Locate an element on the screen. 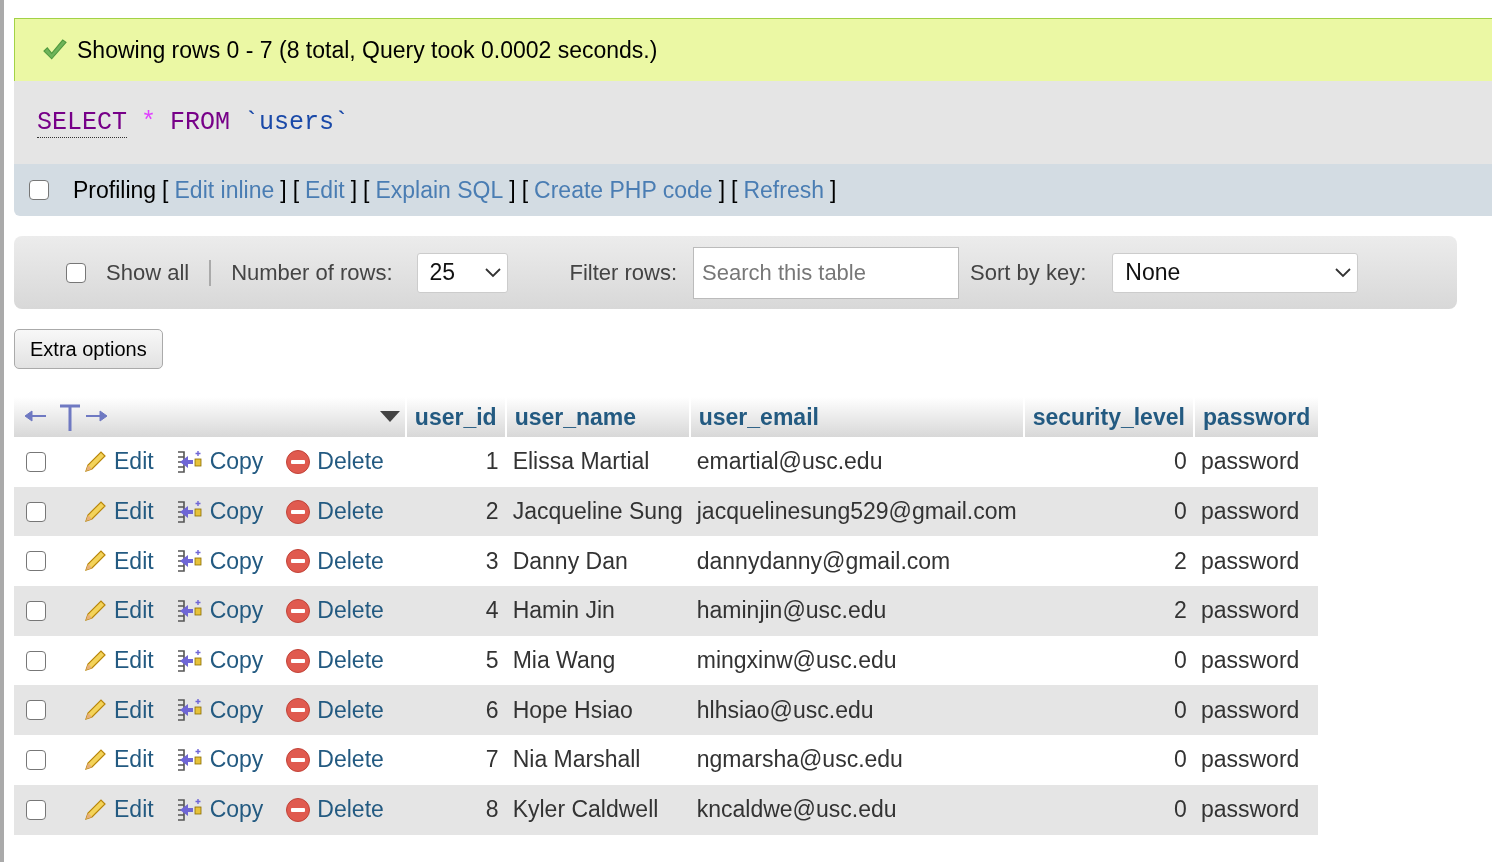 The image size is (1492, 862). sql-token: FROM is located at coordinates (200, 122).